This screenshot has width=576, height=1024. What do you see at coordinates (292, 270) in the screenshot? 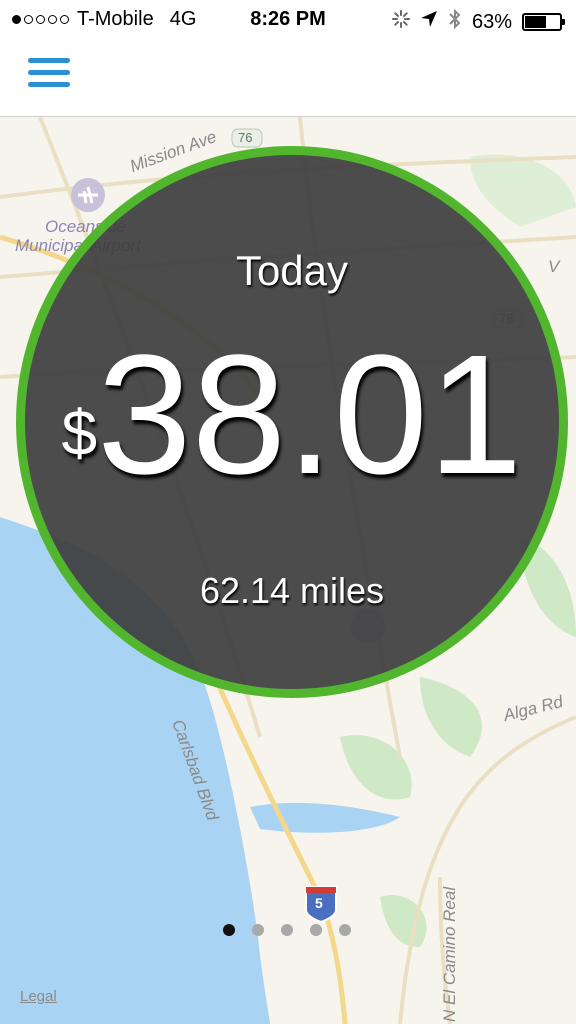
I see `summary-title: Today` at bounding box center [292, 270].